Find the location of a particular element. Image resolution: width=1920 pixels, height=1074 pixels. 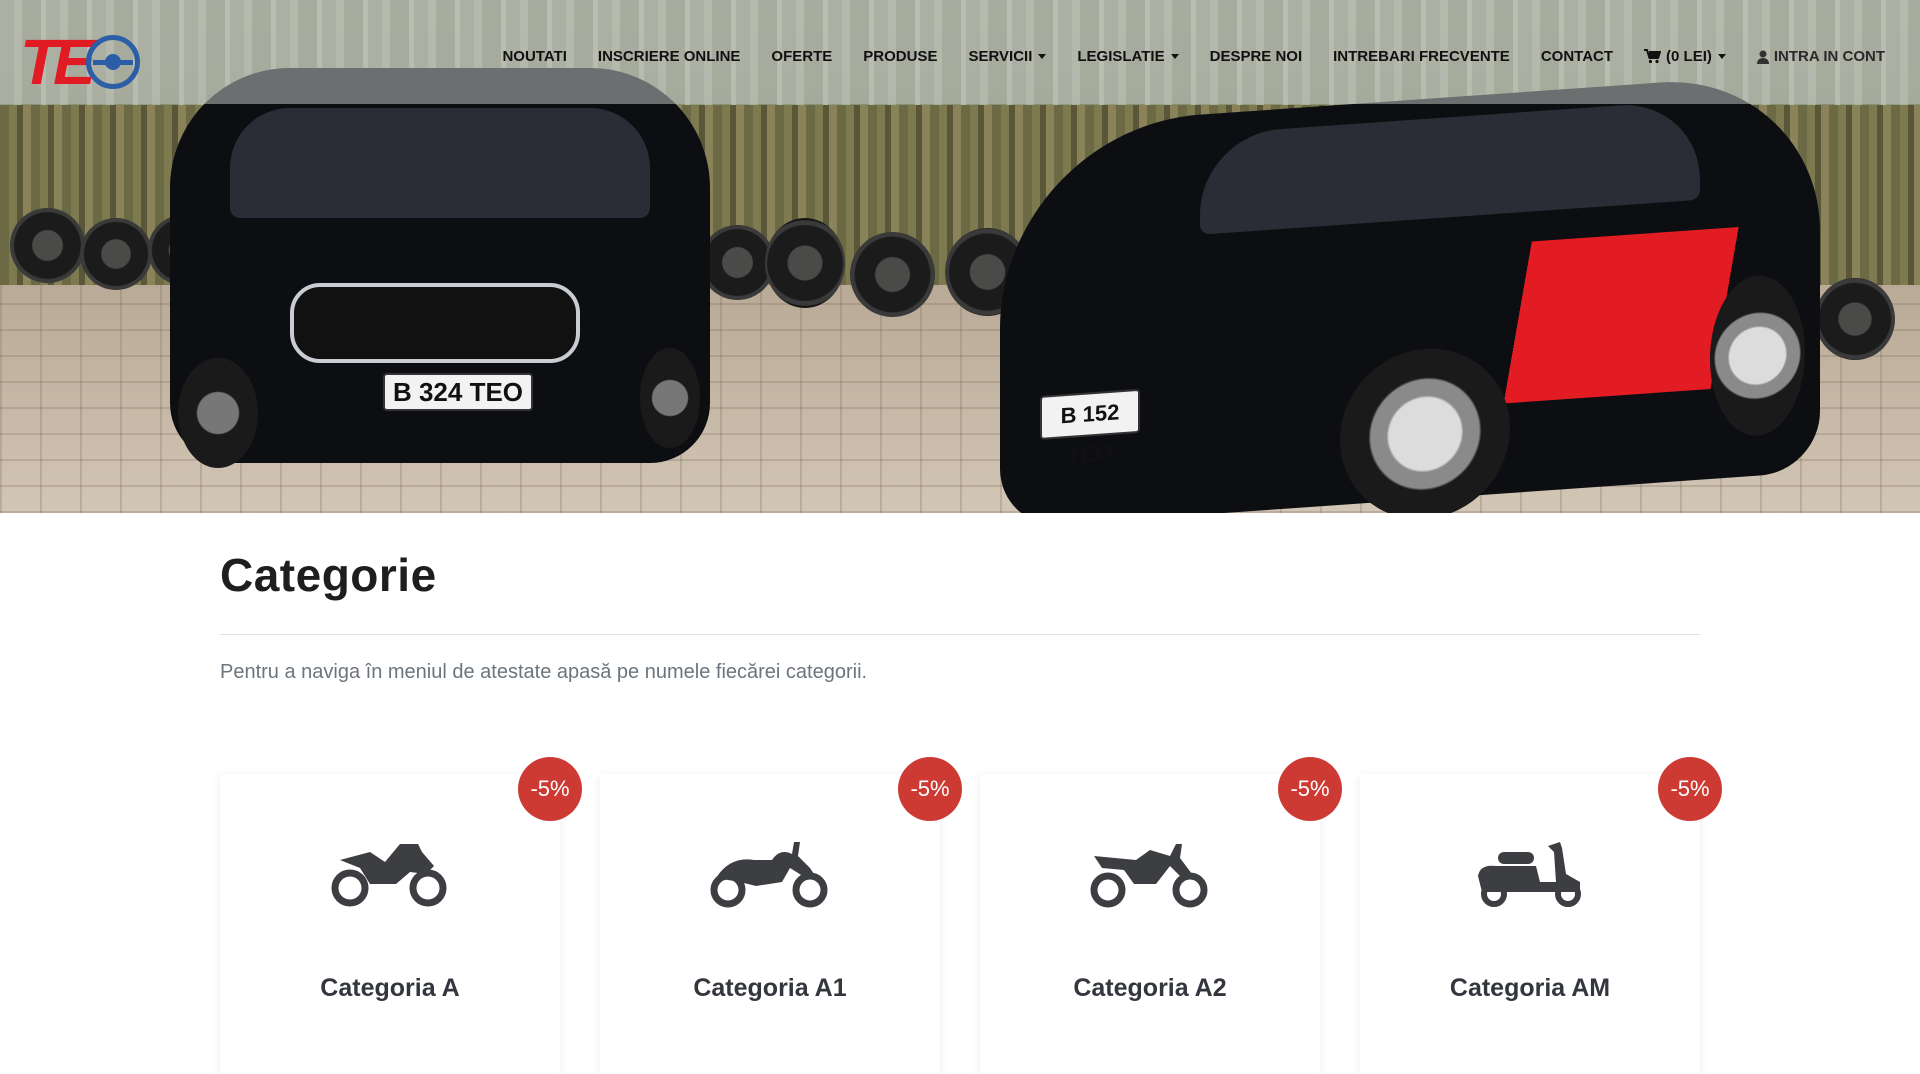

page-title: Categorie is located at coordinates (328, 575).